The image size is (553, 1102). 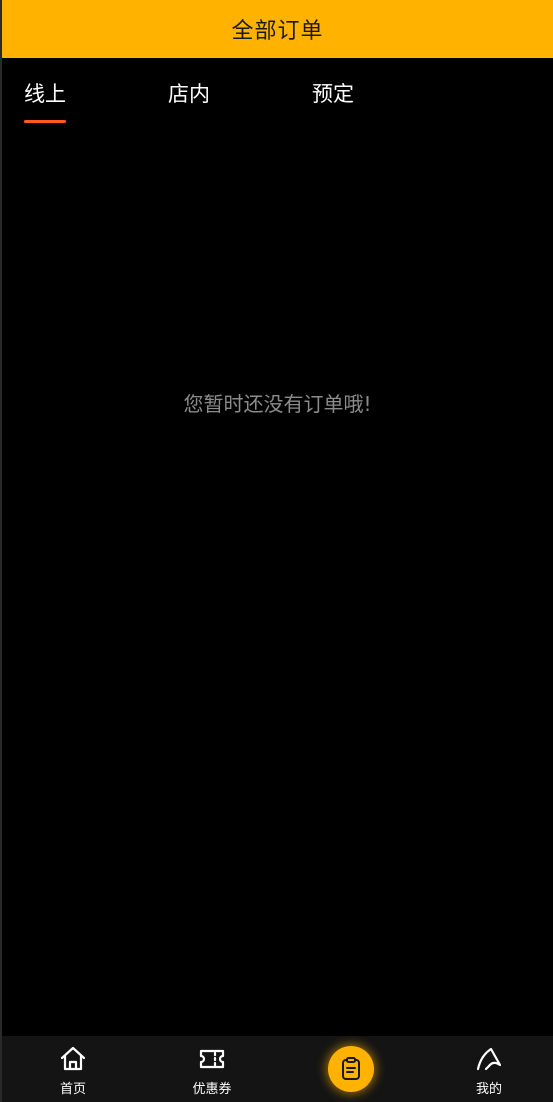 What do you see at coordinates (277, 93) in the screenshot?
I see `order-tabs: 线上 店内 预定` at bounding box center [277, 93].